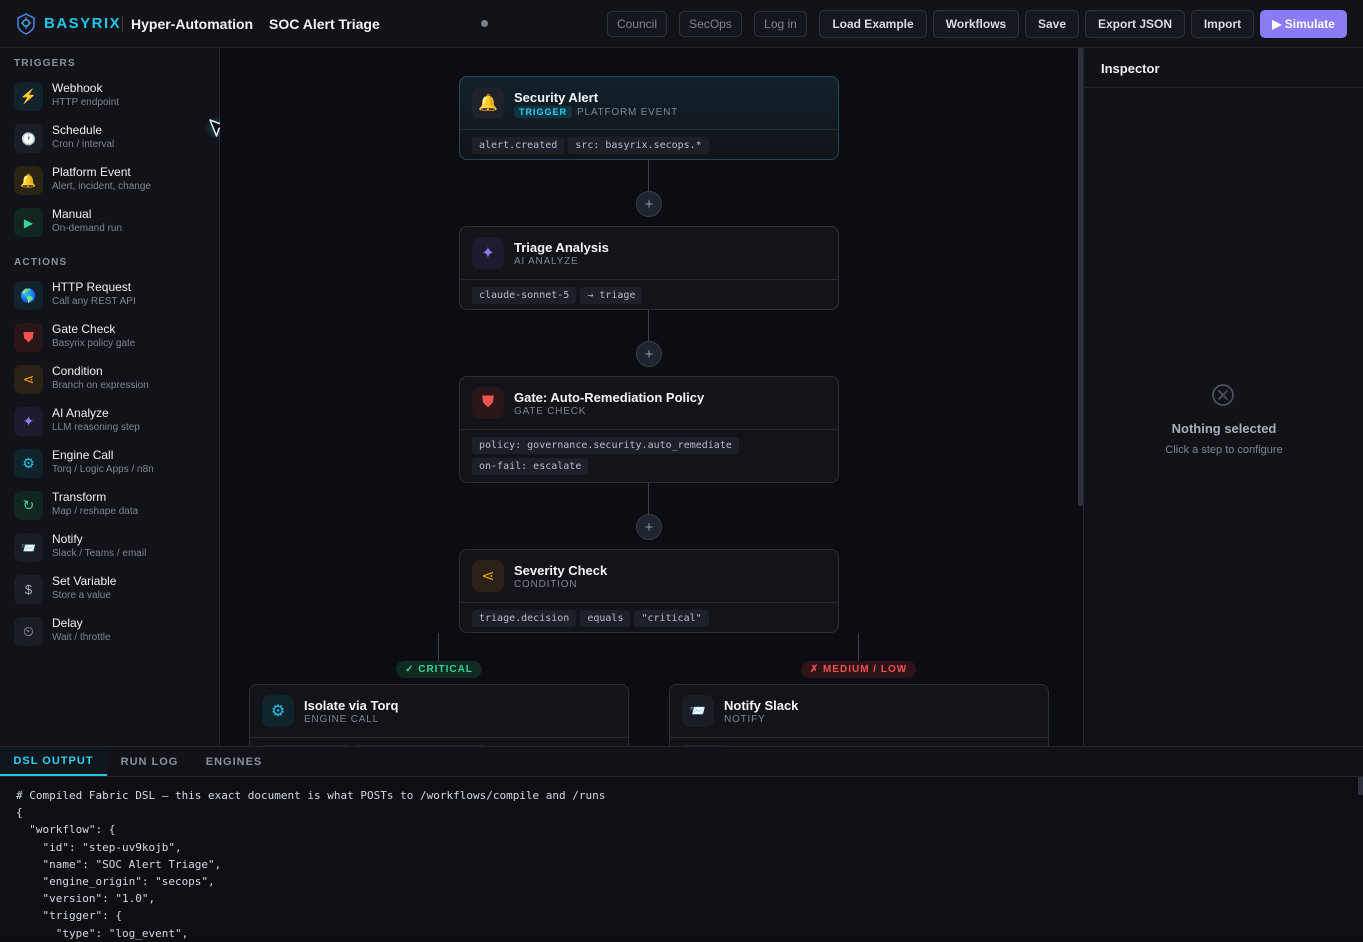 The image size is (1363, 942). I want to click on empty-state-title: Nothing selected, so click(1224, 428).